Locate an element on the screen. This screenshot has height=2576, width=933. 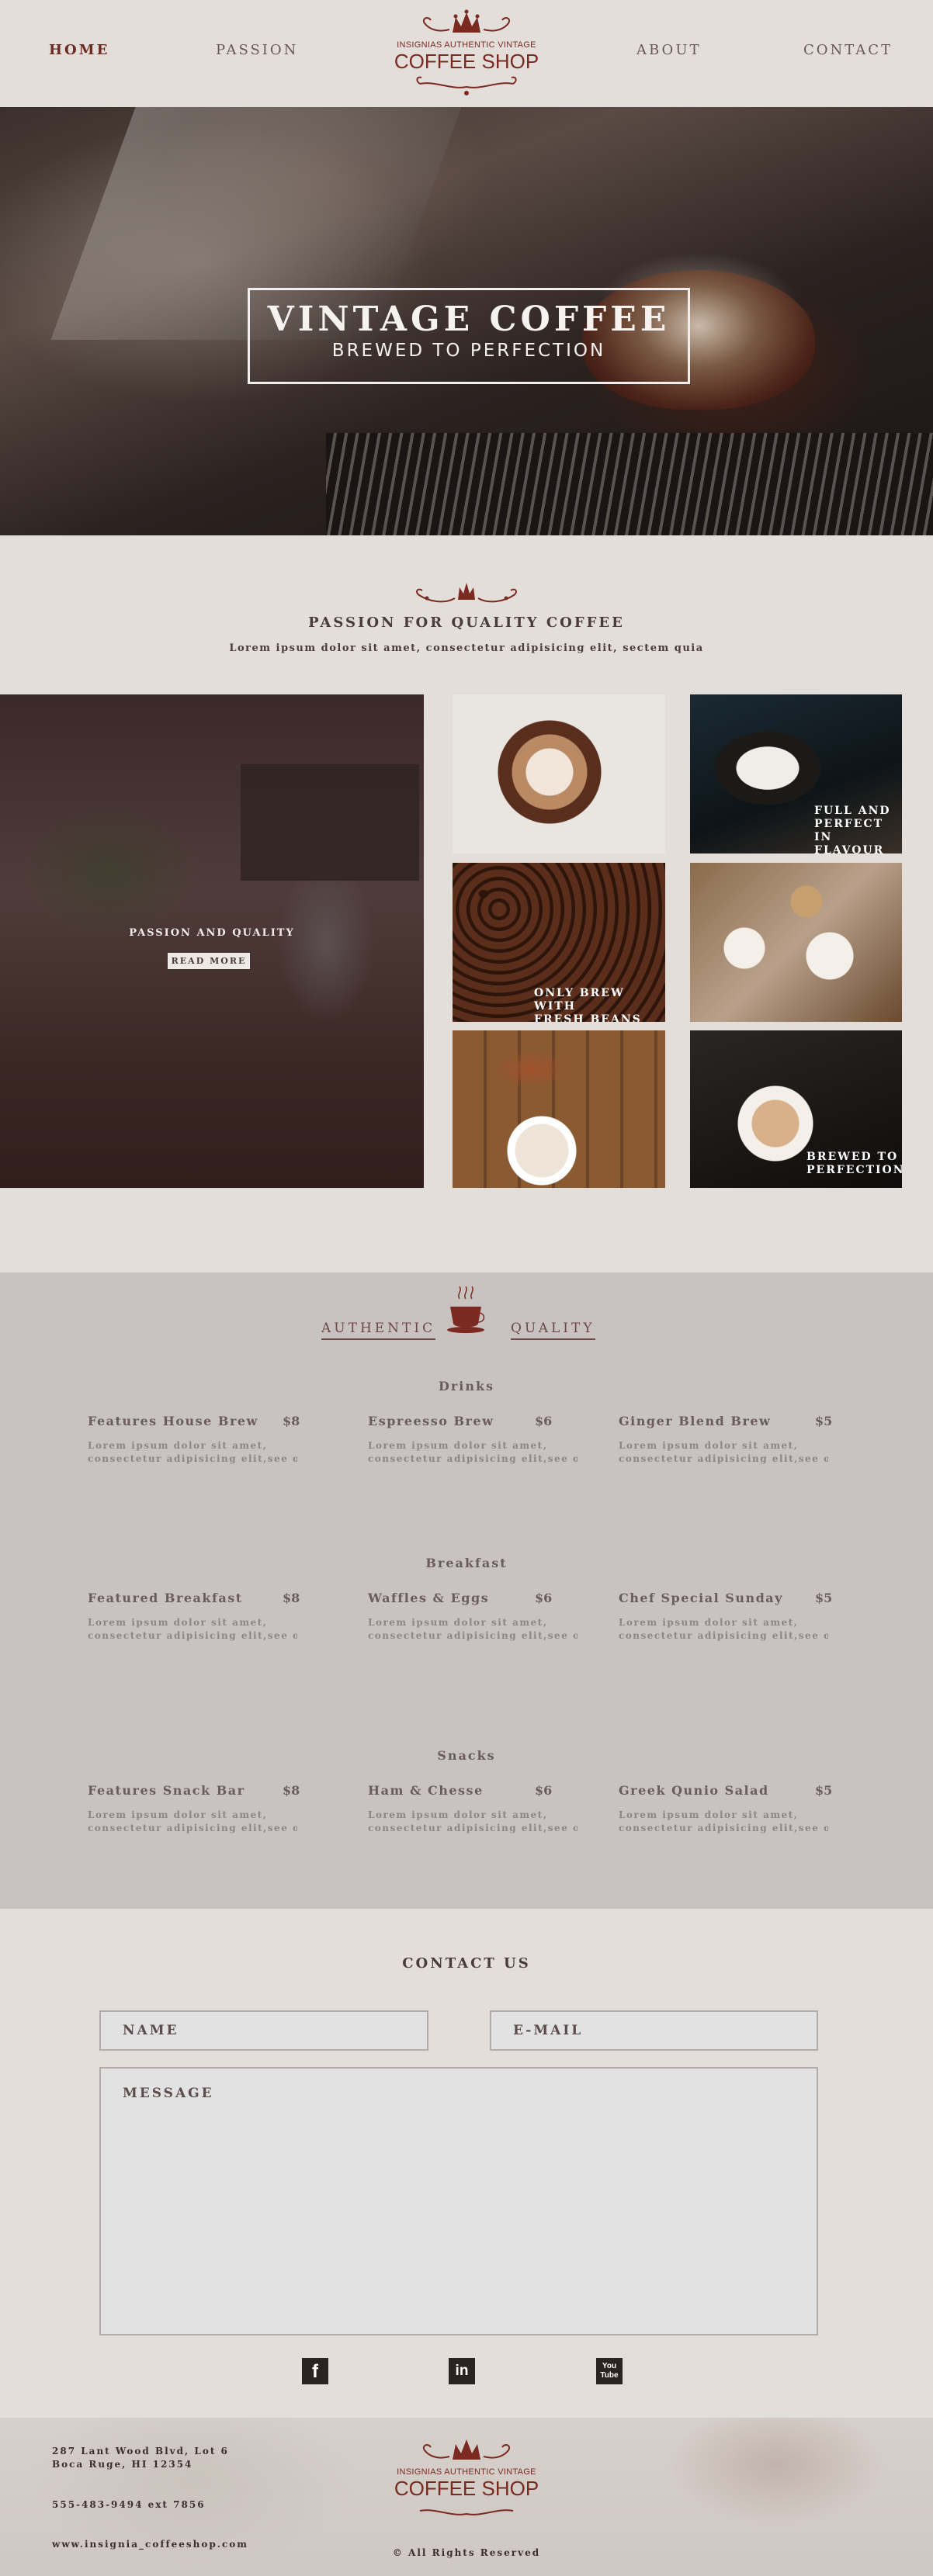
message-textarea is located at coordinates (458, 2201).